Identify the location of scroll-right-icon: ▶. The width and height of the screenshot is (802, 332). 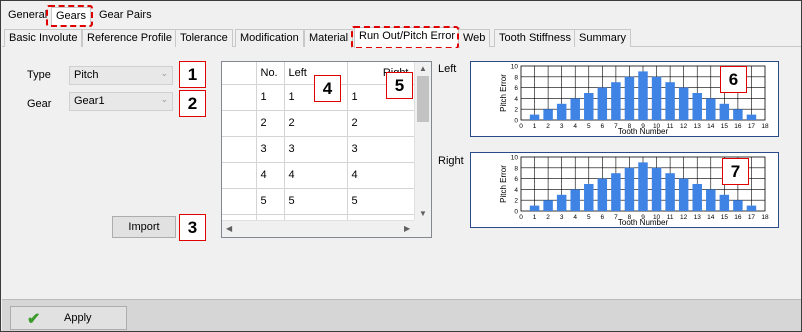
(407, 228).